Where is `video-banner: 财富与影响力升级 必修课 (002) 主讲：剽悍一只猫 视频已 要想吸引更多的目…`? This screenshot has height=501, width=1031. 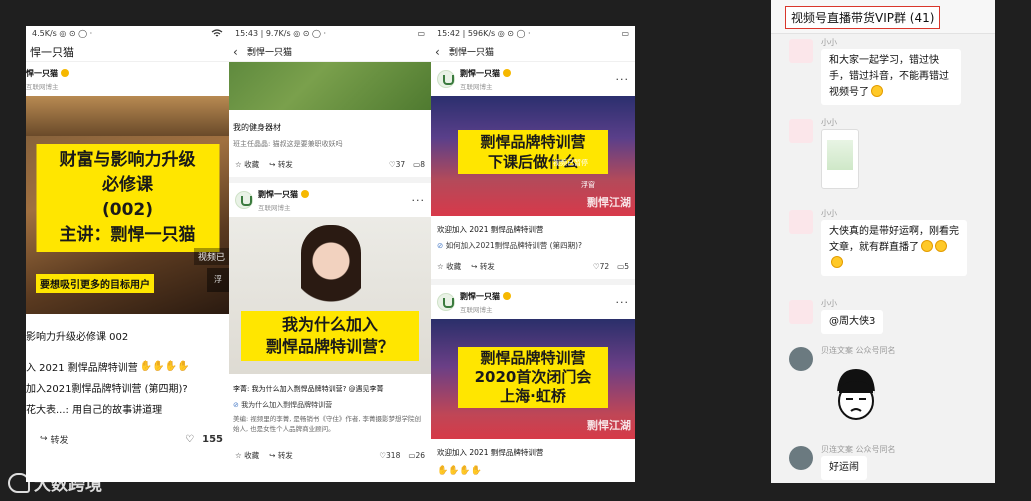 video-banner: 财富与影响力升级 必修课 (002) 主讲：剽悍一只猫 视频已 要想吸引更多的目… is located at coordinates (127, 205).